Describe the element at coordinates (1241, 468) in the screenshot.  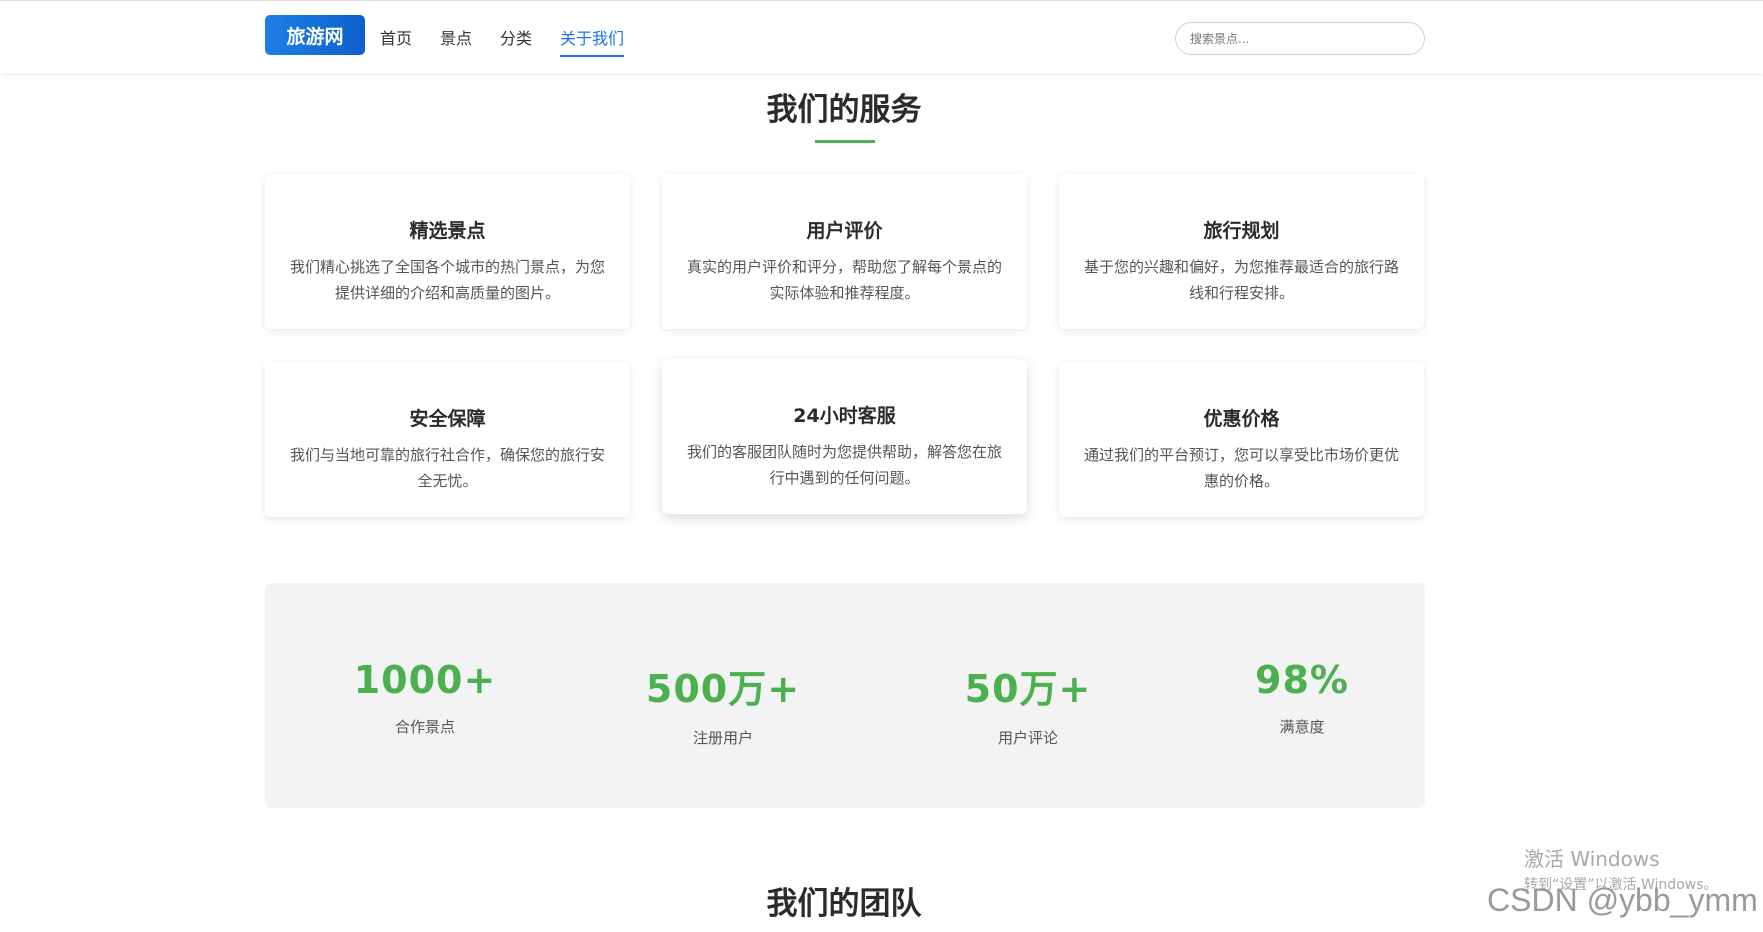
I see `service-card-desc: 通过我们的平台预订，您可以享受比市场价更优惠的价格。` at that location.